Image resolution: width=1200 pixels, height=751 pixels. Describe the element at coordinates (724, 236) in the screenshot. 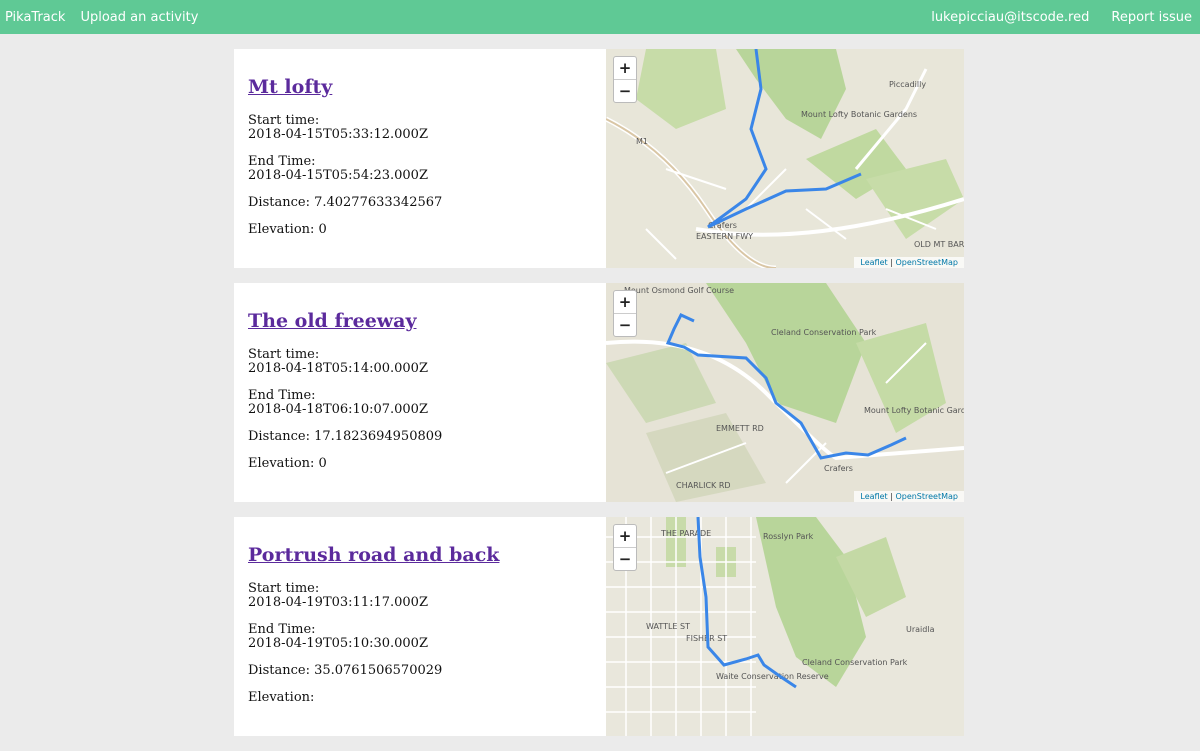

I see `map-label: EASTERN FWY` at that location.